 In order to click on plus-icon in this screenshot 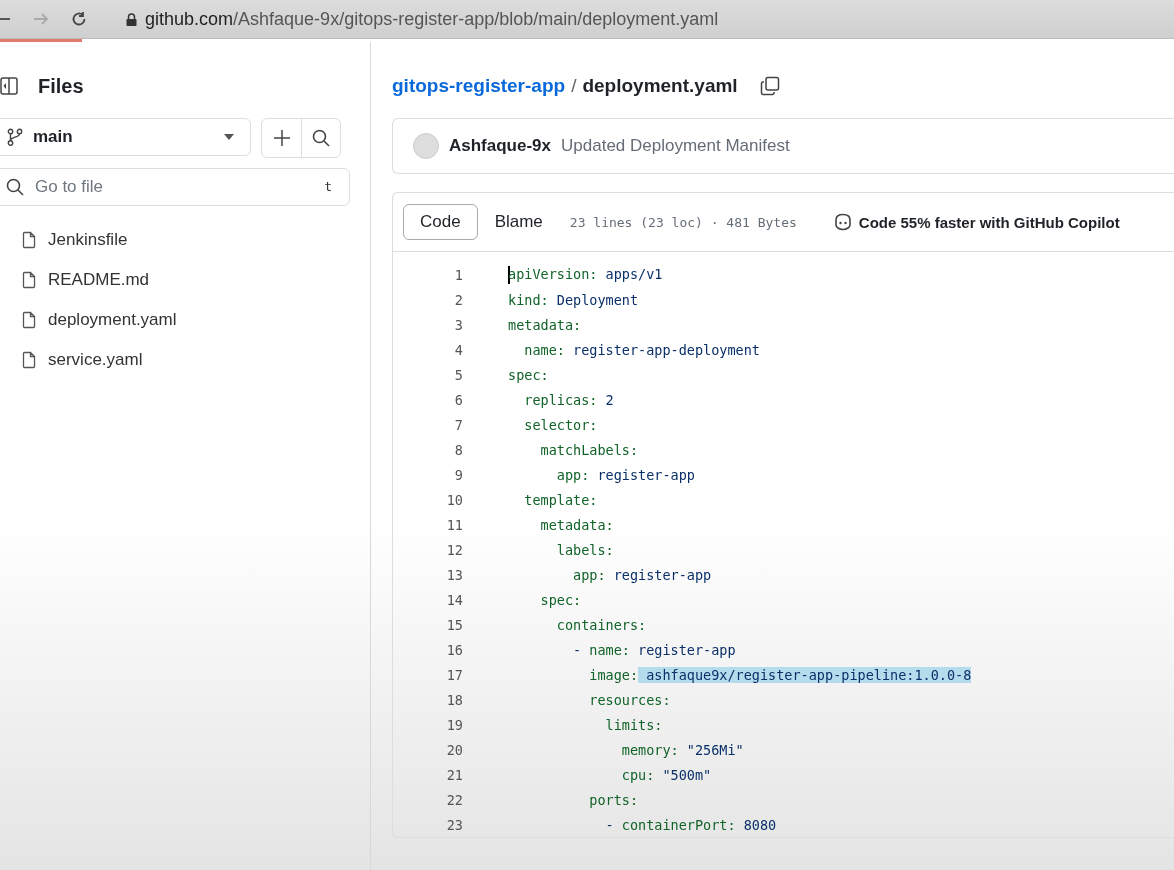, I will do `click(281, 138)`.